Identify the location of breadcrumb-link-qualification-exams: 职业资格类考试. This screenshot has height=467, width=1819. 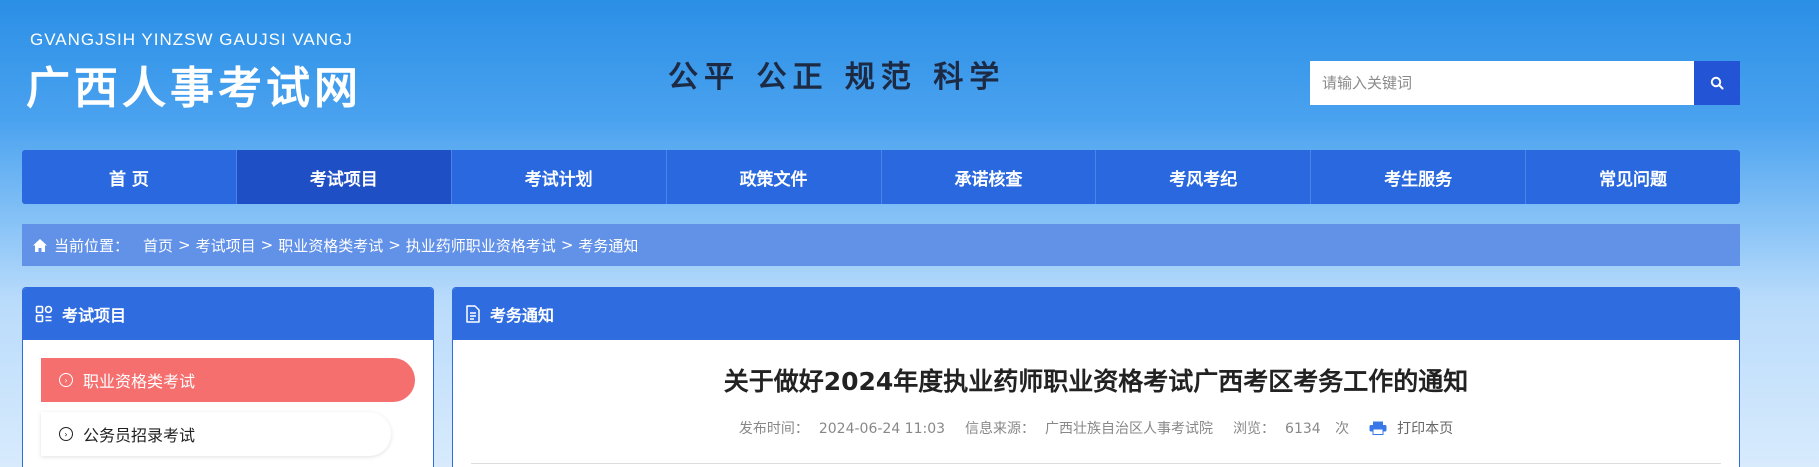
(330, 245).